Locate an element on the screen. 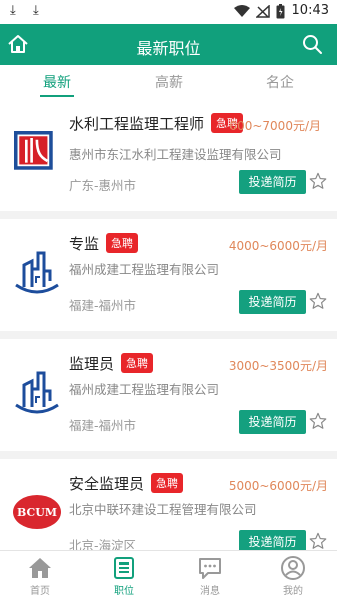 Image resolution: width=337 pixels, height=600 pixels. job-title-row: 水利工程监理工程师 急聘 is located at coordinates (156, 123).